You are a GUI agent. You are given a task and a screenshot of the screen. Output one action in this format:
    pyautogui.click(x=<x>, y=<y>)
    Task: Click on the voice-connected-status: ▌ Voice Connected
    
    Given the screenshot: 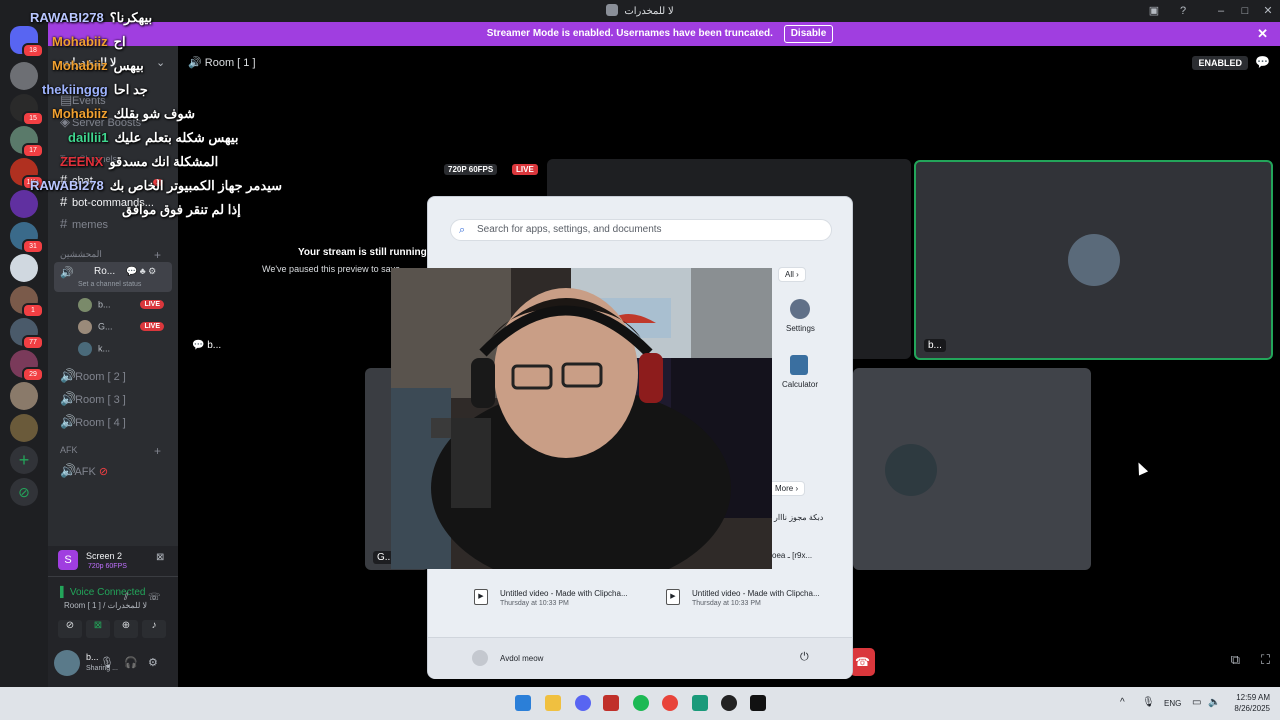 What is the action you would take?
    pyautogui.click(x=103, y=592)
    